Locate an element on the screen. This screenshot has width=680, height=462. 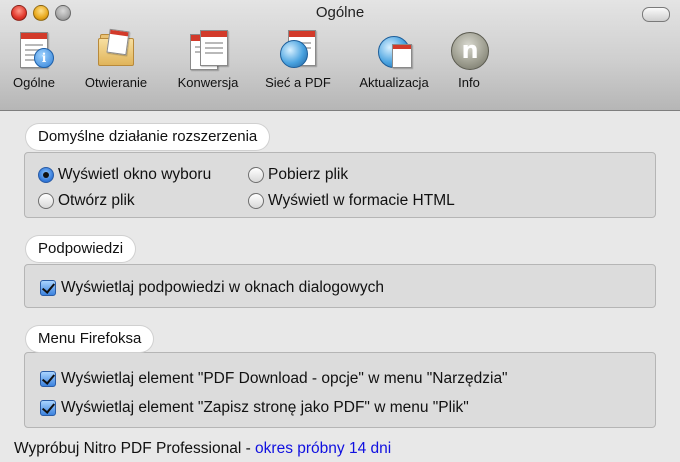
web-globe-icon is located at coordinates (298, 50).